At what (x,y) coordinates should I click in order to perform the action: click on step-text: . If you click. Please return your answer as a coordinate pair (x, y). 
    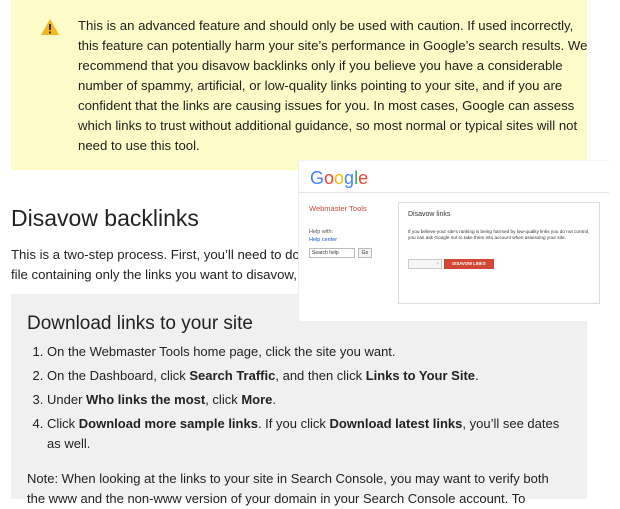
    Looking at the image, I should click on (293, 423).